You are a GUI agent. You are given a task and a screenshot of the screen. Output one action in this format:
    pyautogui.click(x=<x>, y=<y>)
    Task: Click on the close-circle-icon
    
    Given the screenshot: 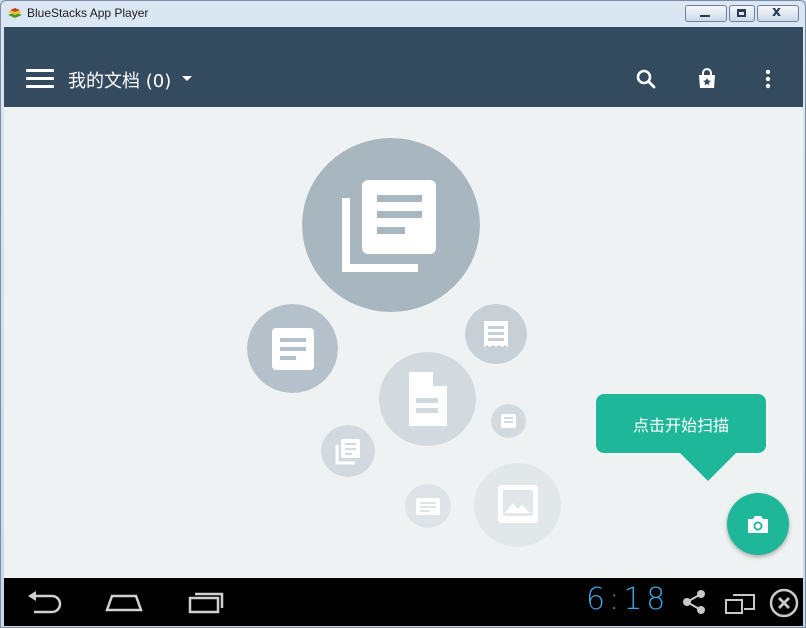 What is the action you would take?
    pyautogui.click(x=784, y=603)
    